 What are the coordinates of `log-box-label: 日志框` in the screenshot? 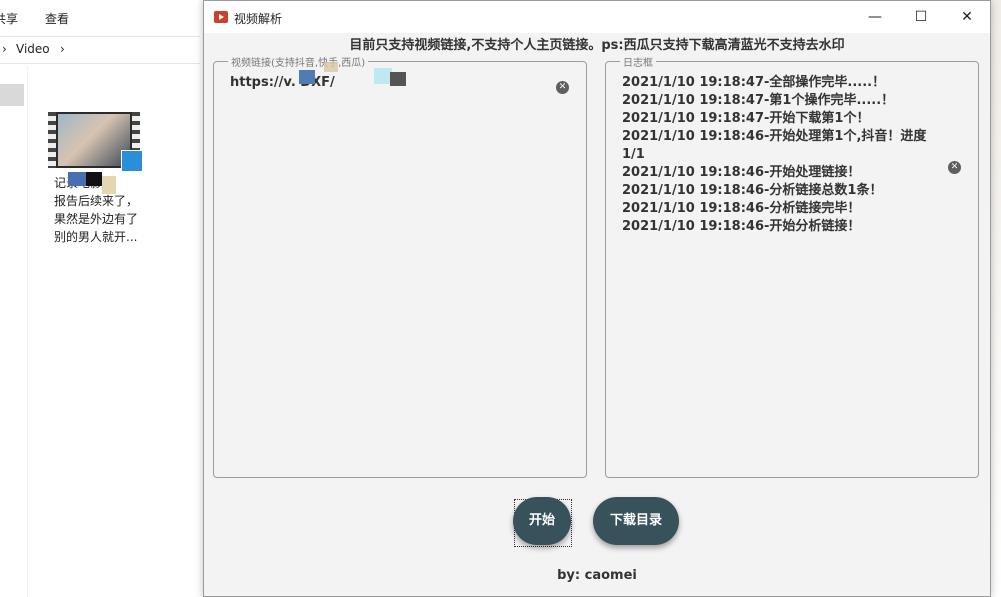 It's located at (638, 61).